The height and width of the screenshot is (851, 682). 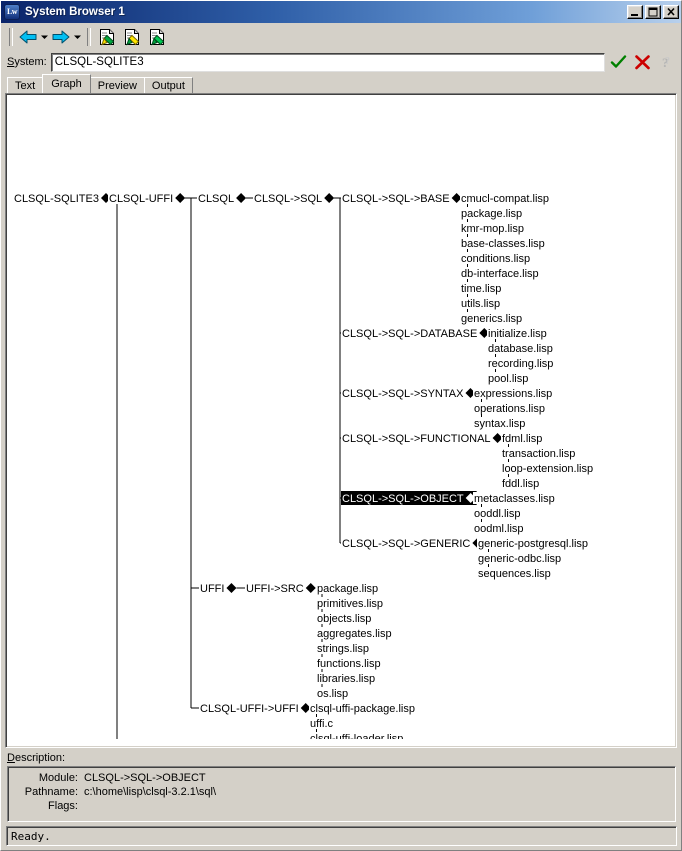 I want to click on graph-node-file: objects.lisp, so click(x=344, y=618).